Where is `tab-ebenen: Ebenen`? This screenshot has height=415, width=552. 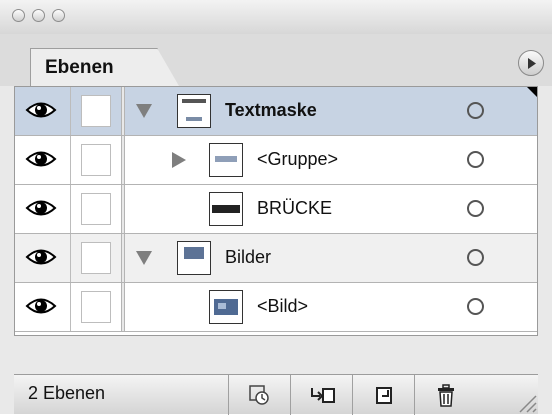 tab-ebenen: Ebenen is located at coordinates (104, 67).